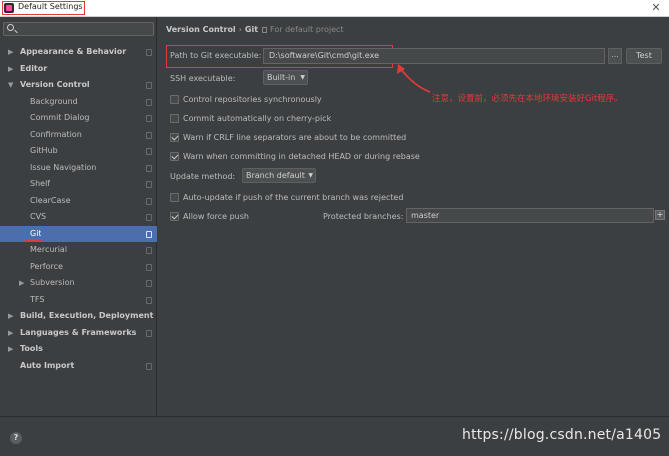 Image resolution: width=669 pixels, height=456 pixels. Describe the element at coordinates (31, 348) in the screenshot. I see `sidebar-item-label: Tools` at that location.